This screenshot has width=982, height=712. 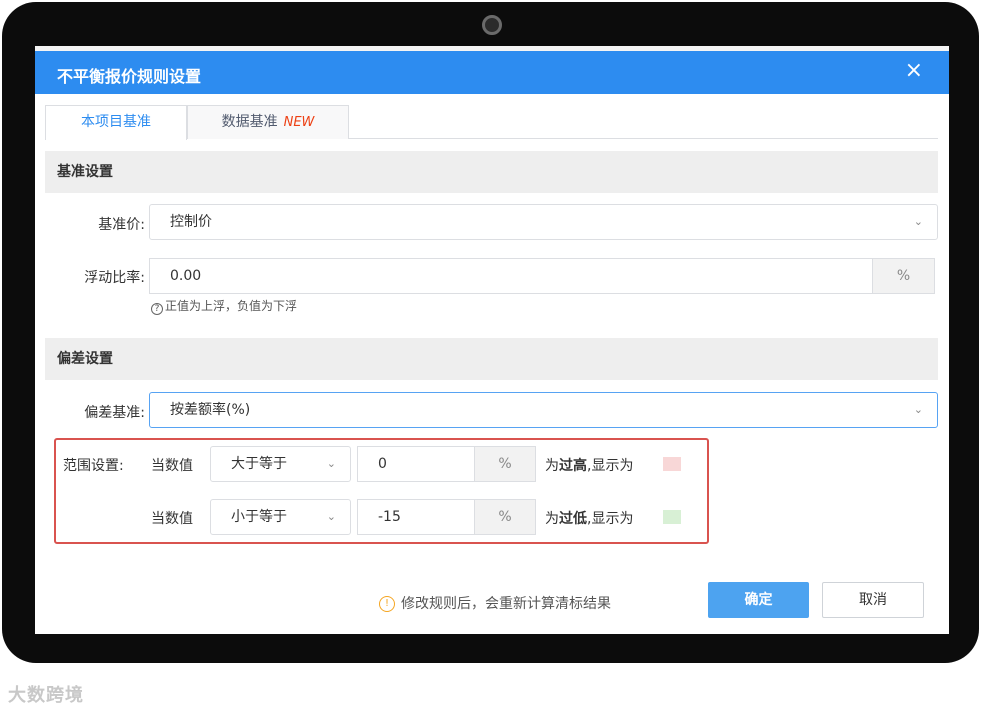 What do you see at coordinates (157, 309) in the screenshot?
I see `question-icon: ?` at bounding box center [157, 309].